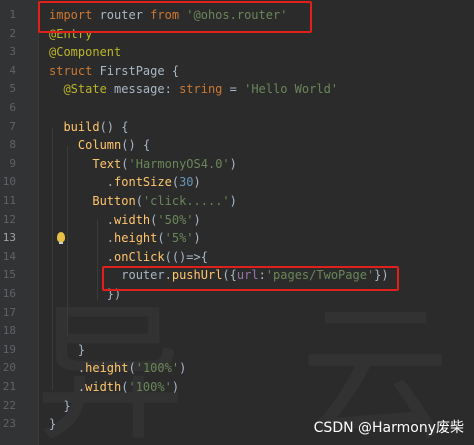 Image resolution: width=474 pixels, height=445 pixels. Describe the element at coordinates (135, 70) in the screenshot. I see `code-token: FirstPage` at that location.